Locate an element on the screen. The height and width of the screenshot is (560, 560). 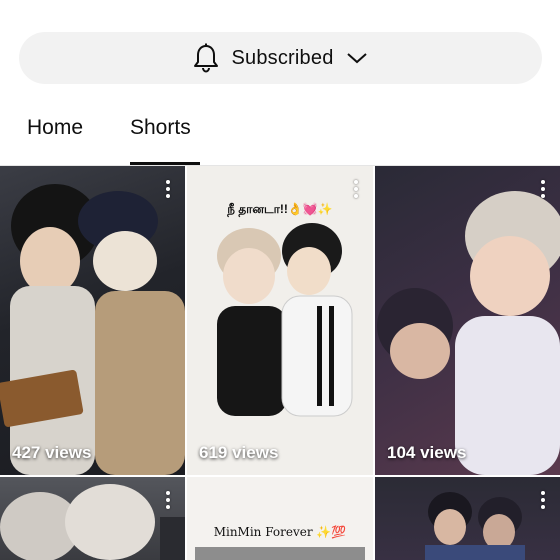
tab-home: Home is located at coordinates (55, 128).